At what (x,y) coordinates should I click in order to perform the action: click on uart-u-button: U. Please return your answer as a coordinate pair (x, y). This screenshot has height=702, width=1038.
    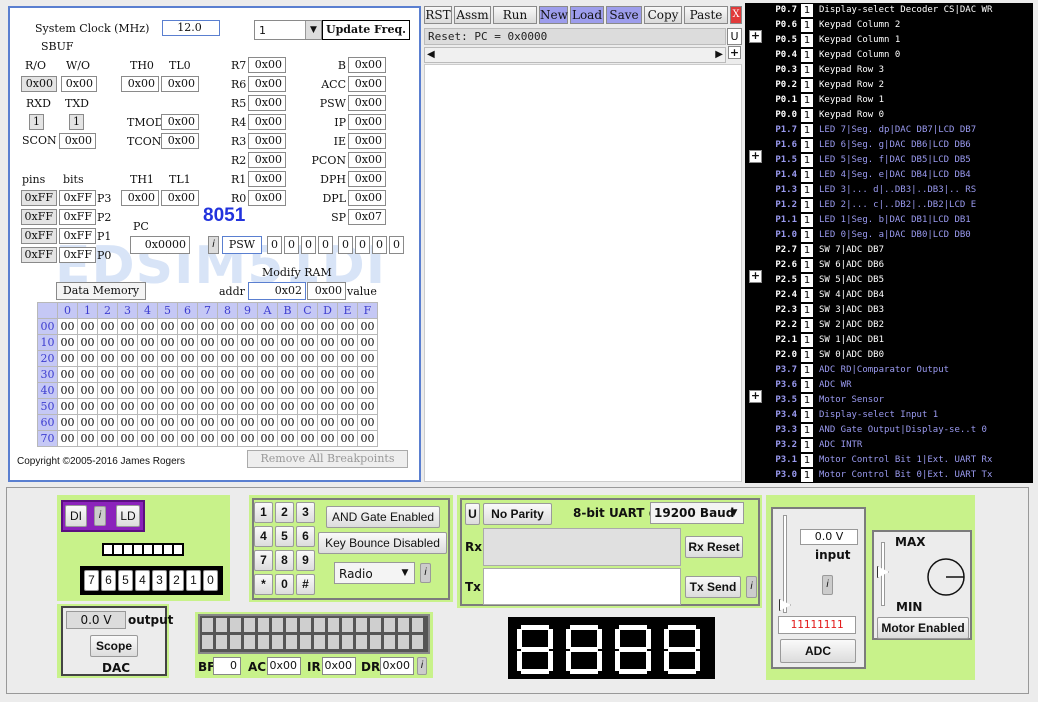
    Looking at the image, I should click on (472, 514).